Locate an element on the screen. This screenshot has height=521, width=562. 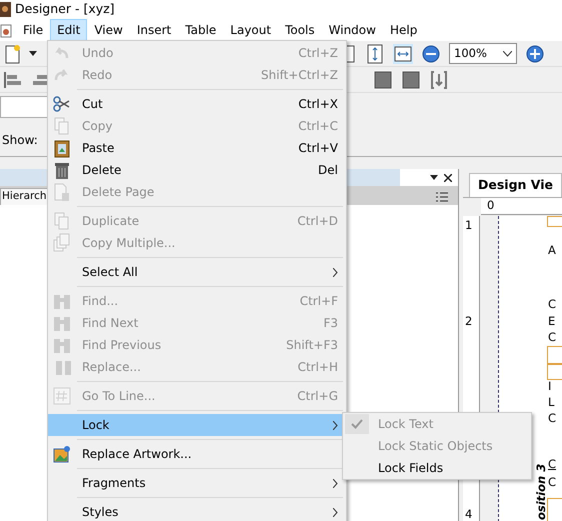
menu-item: Window is located at coordinates (352, 30).